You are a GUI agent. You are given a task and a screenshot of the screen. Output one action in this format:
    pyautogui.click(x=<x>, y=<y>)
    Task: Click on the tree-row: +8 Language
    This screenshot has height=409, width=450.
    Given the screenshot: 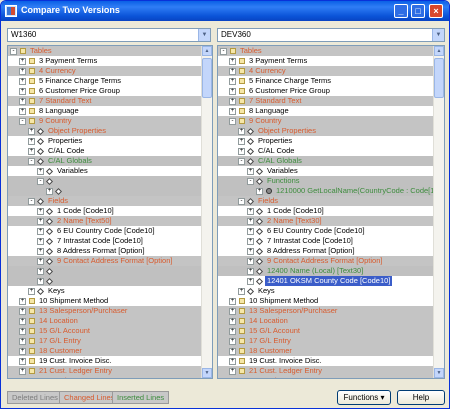 What is the action you would take?
    pyautogui.click(x=325, y=111)
    